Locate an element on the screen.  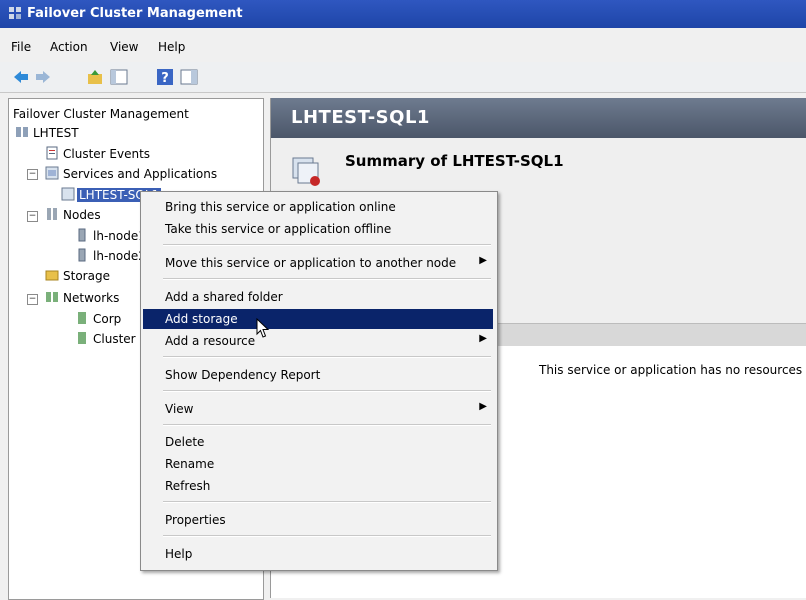
services-icon is located at coordinates (52, 173).